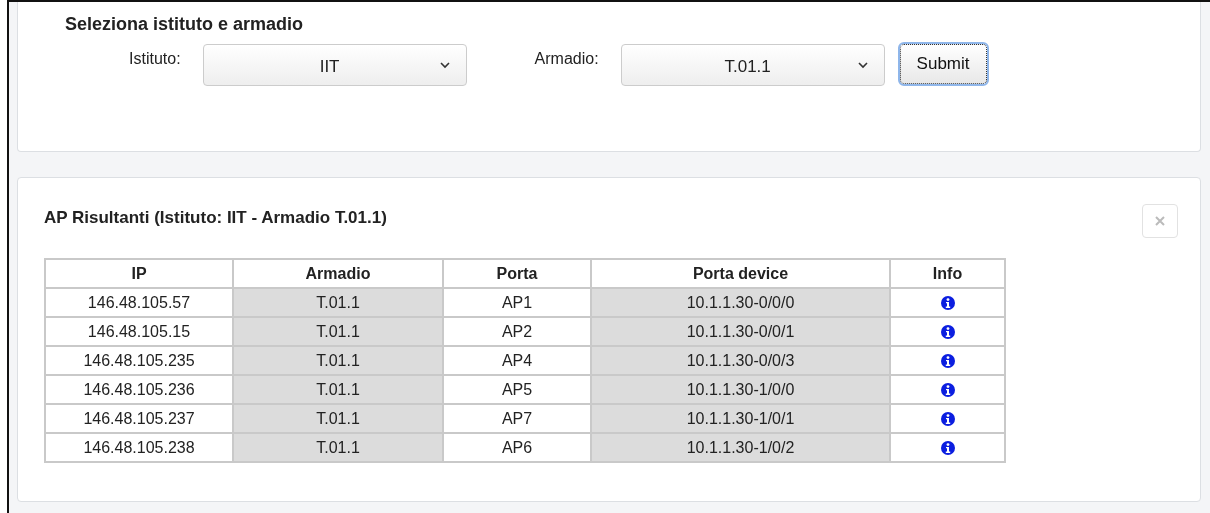 The image size is (1210, 513). What do you see at coordinates (740, 331) in the screenshot?
I see `table-cell: 10.1.1.30-0/0/1` at bounding box center [740, 331].